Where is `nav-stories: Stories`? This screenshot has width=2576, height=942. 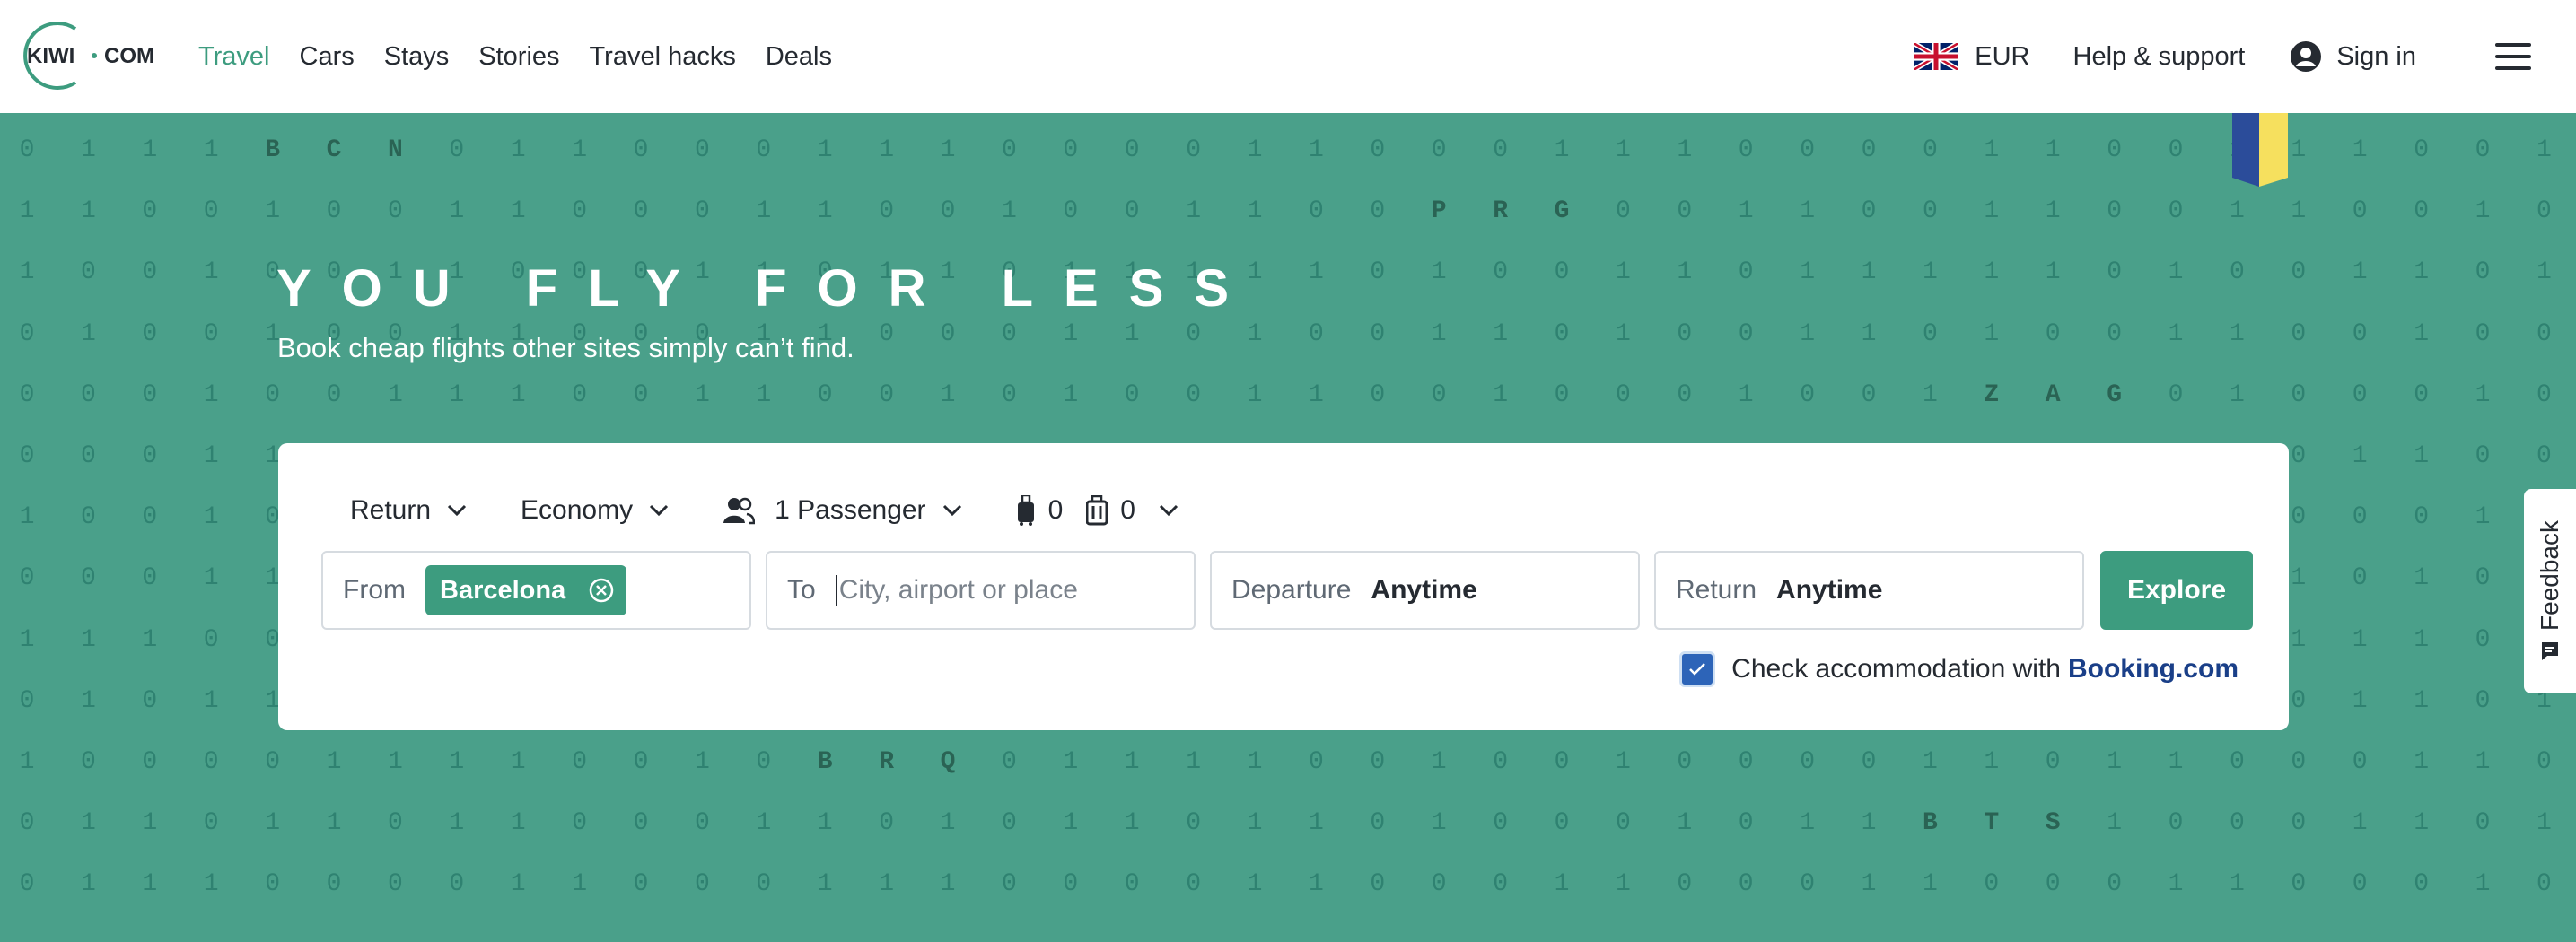 nav-stories: Stories is located at coordinates (518, 57).